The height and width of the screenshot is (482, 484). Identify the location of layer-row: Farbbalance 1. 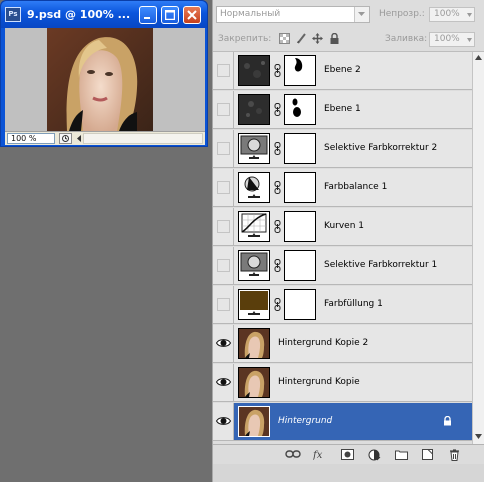
(342, 188).